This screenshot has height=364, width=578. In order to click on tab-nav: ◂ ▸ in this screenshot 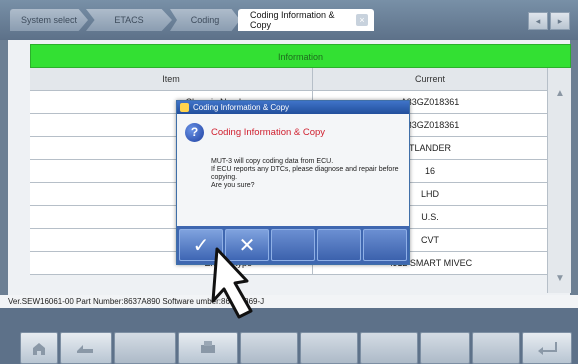, I will do `click(549, 21)`.